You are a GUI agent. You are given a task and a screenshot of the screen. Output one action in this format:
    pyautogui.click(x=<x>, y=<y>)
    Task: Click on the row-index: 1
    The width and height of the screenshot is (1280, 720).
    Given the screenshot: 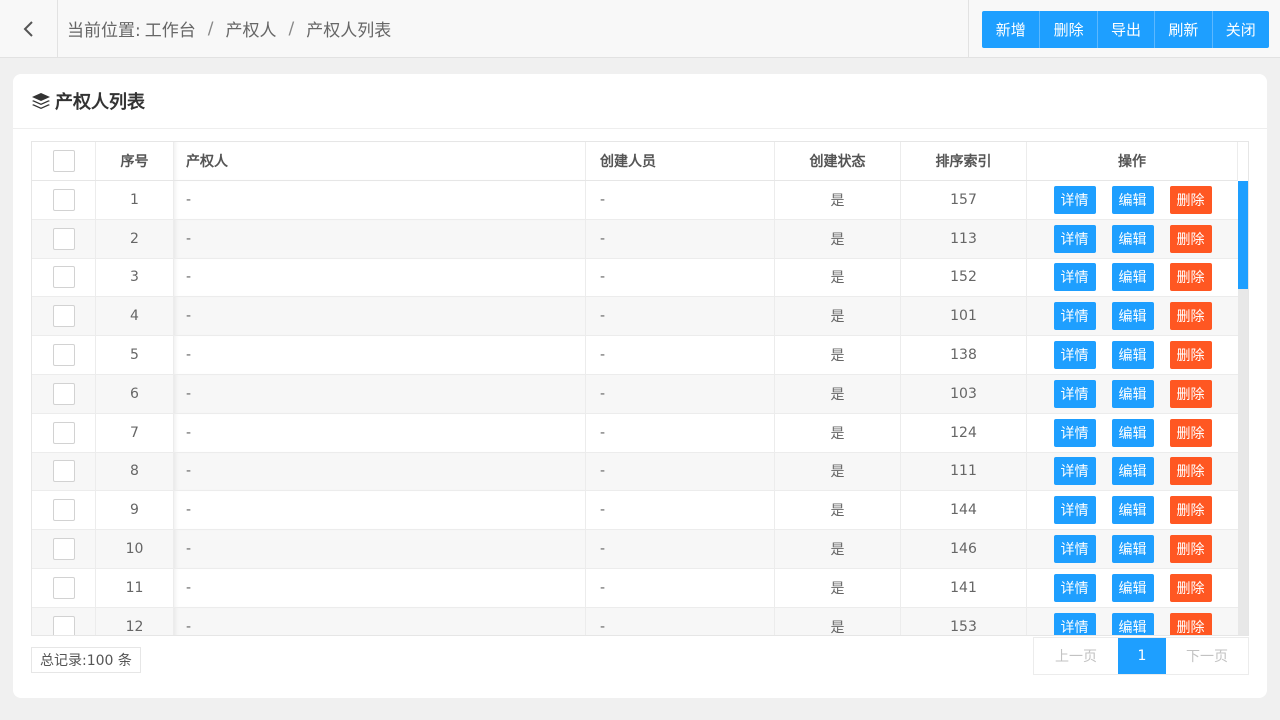 What is the action you would take?
    pyautogui.click(x=135, y=200)
    